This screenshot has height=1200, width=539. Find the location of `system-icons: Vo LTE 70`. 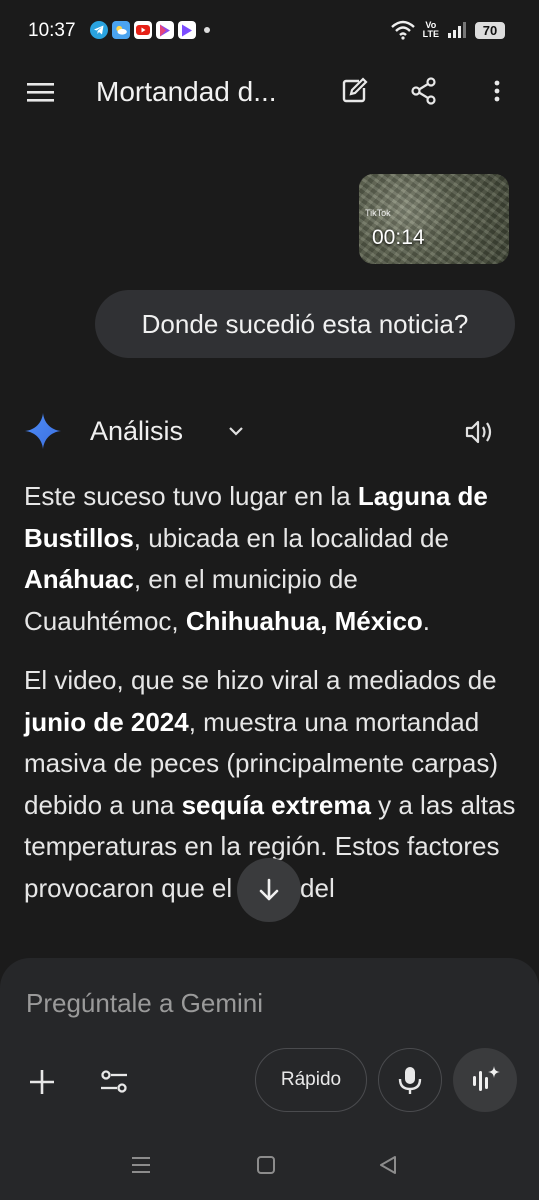

system-icons: Vo LTE 70 is located at coordinates (447, 30).